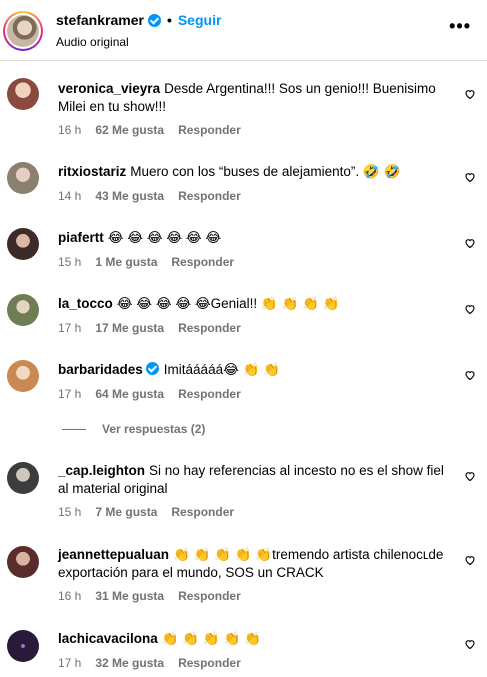  Describe the element at coordinates (164, 237) in the screenshot. I see `comment-body: 😂 😂 😂 😂 😂 😂` at that location.